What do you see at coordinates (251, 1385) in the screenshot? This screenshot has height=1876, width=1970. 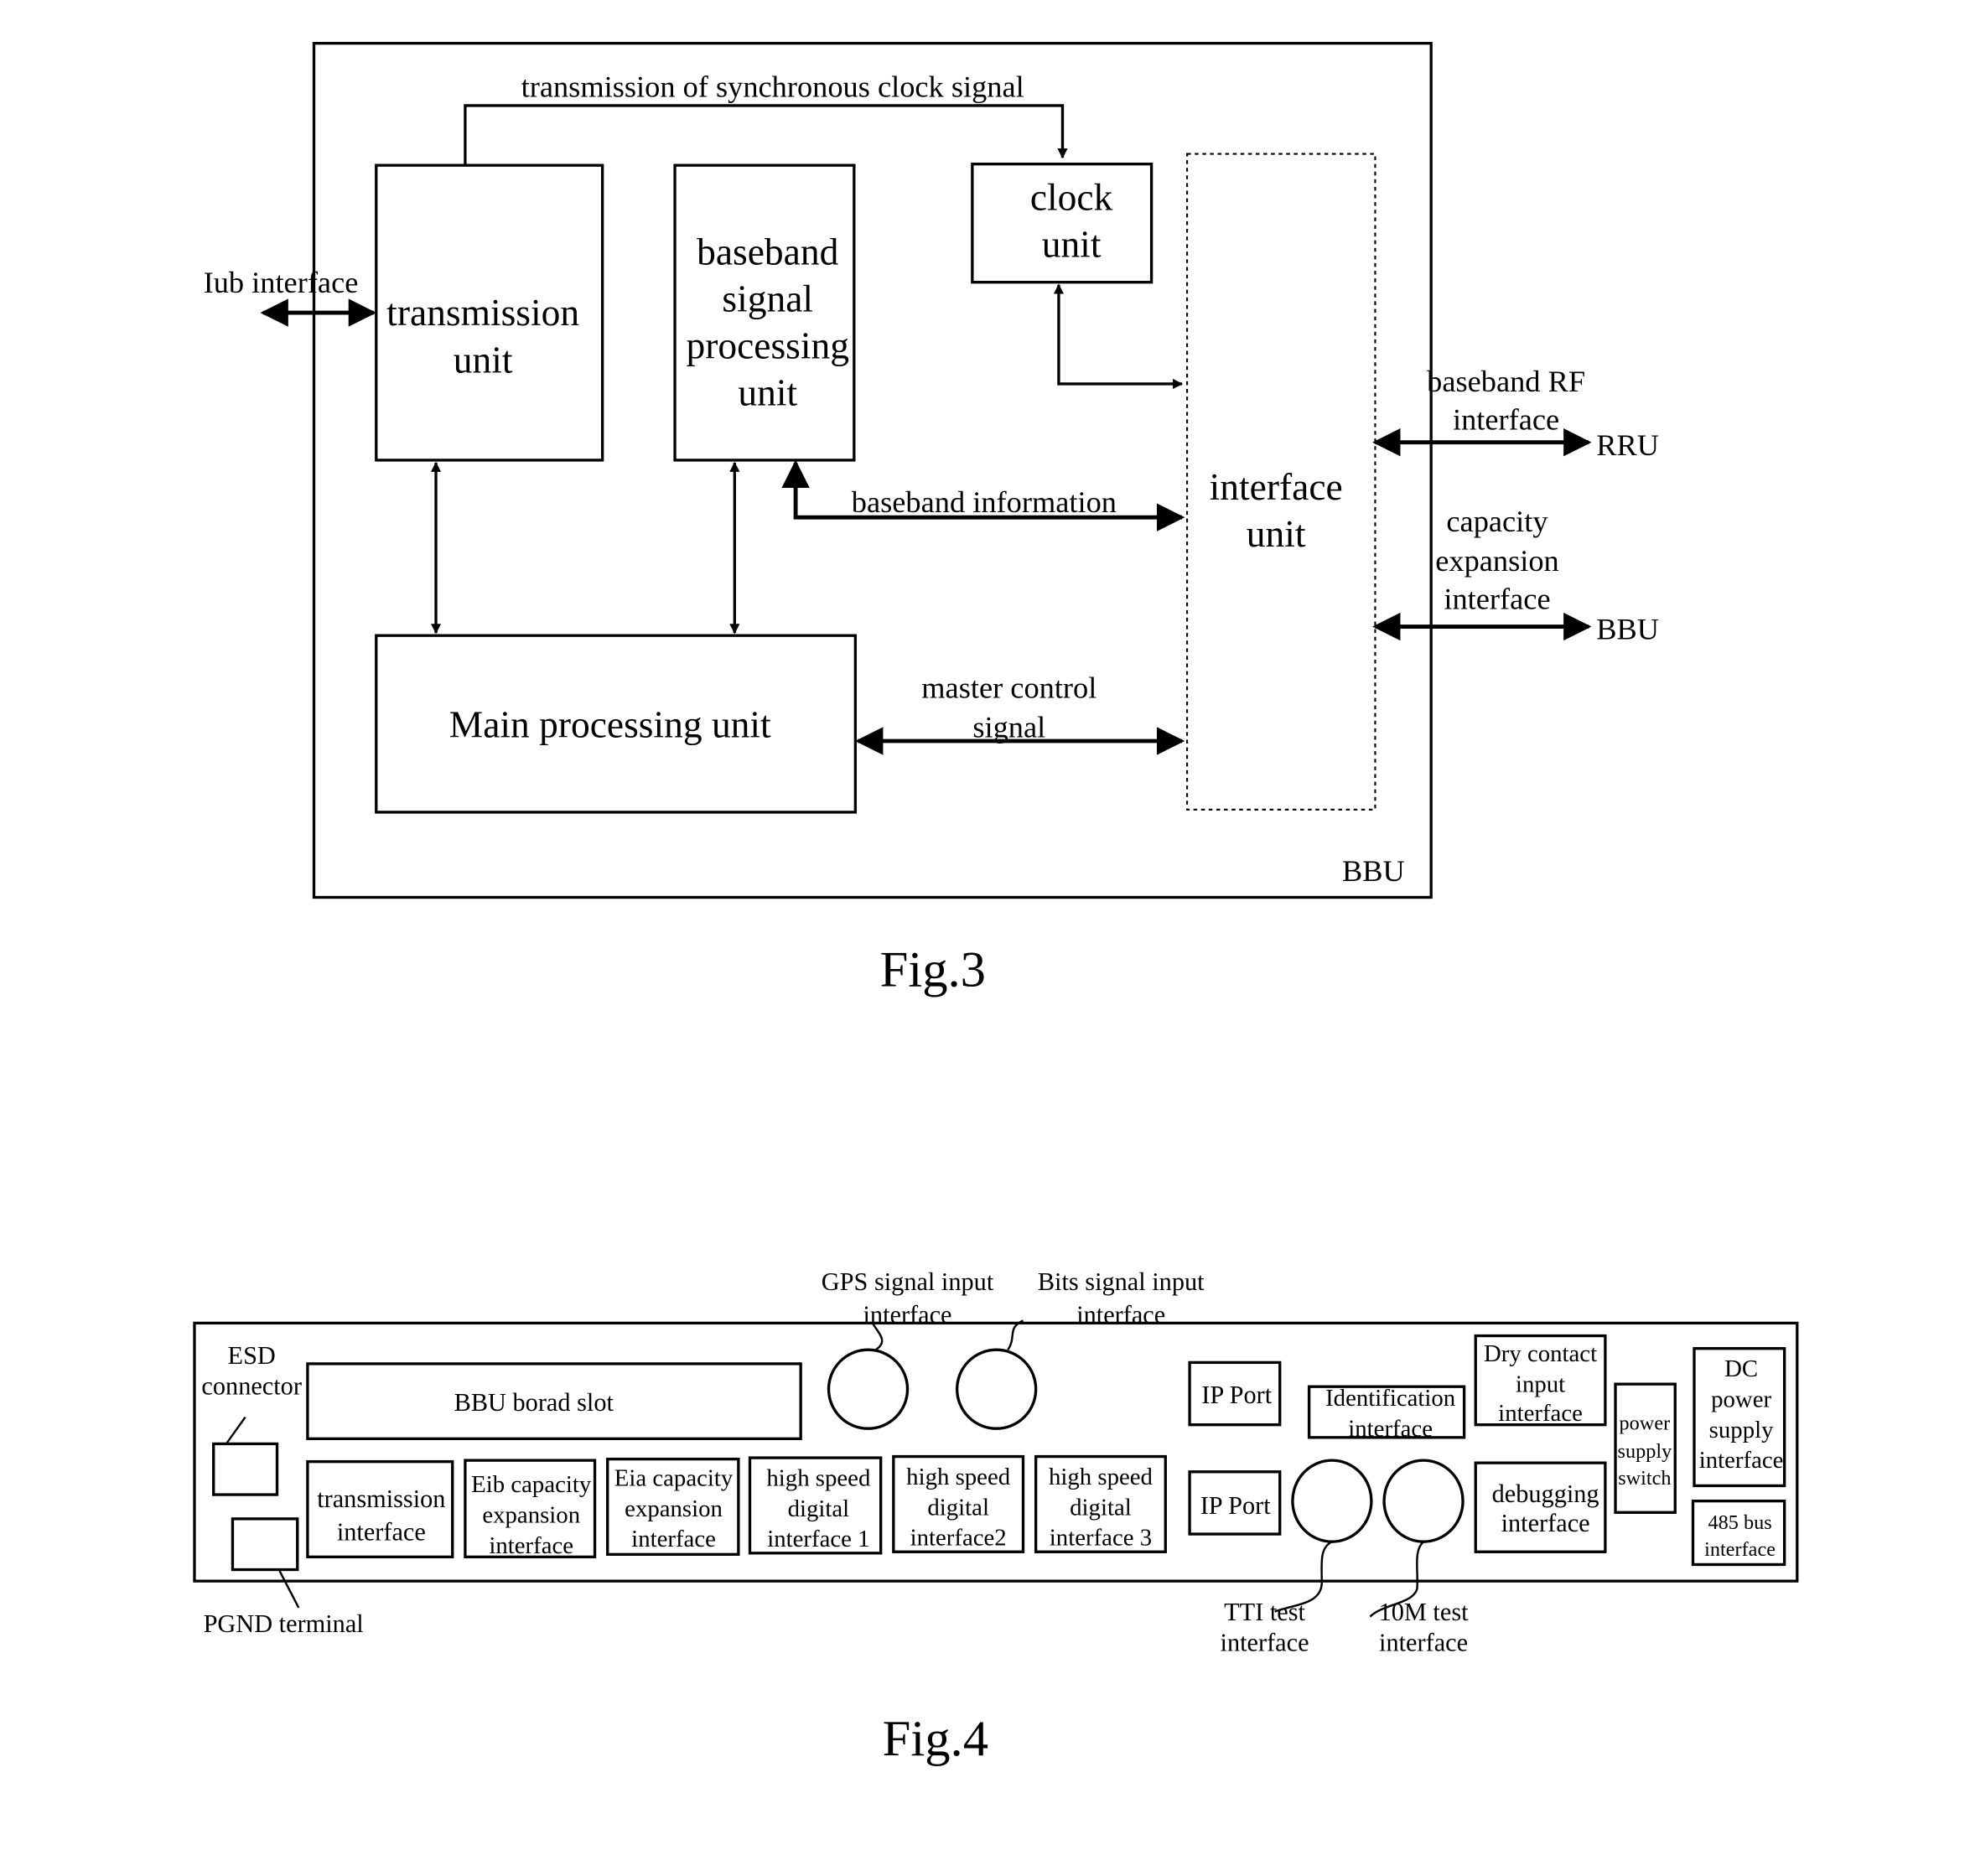 I see `esd-label-2: connector` at bounding box center [251, 1385].